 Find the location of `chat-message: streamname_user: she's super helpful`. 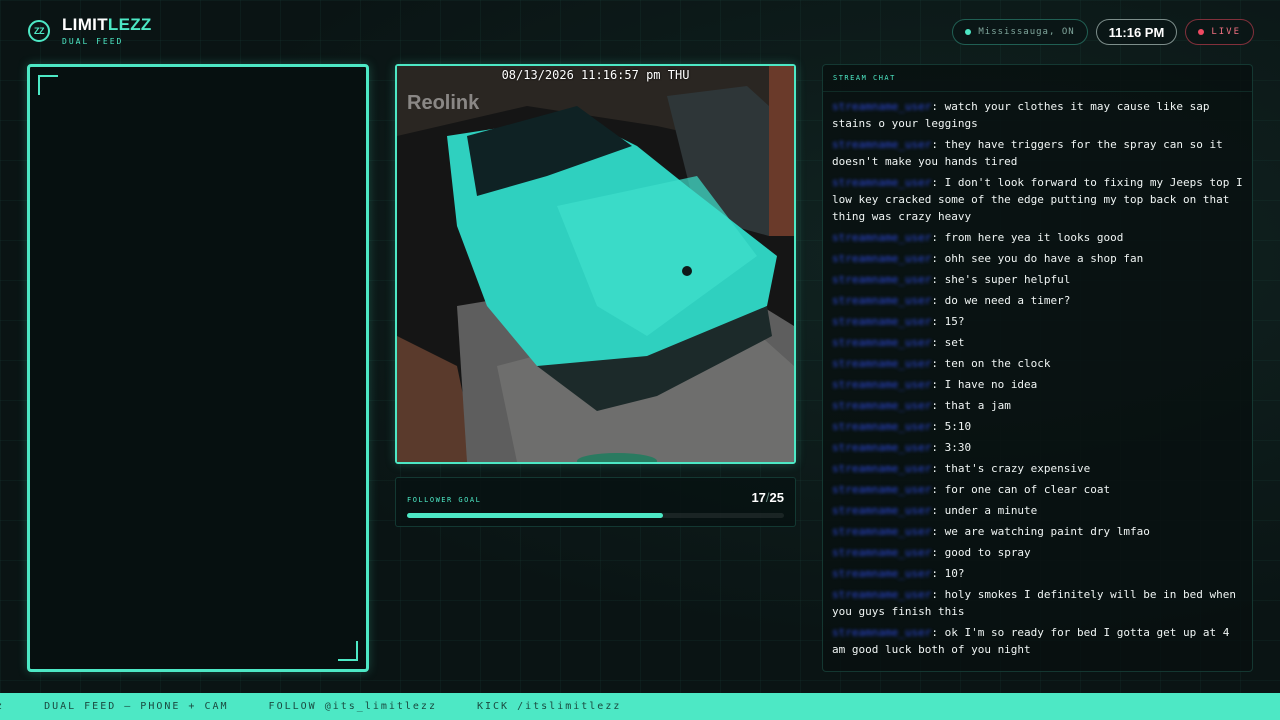

chat-message: streamname_user: she's super helpful is located at coordinates (1039, 279).